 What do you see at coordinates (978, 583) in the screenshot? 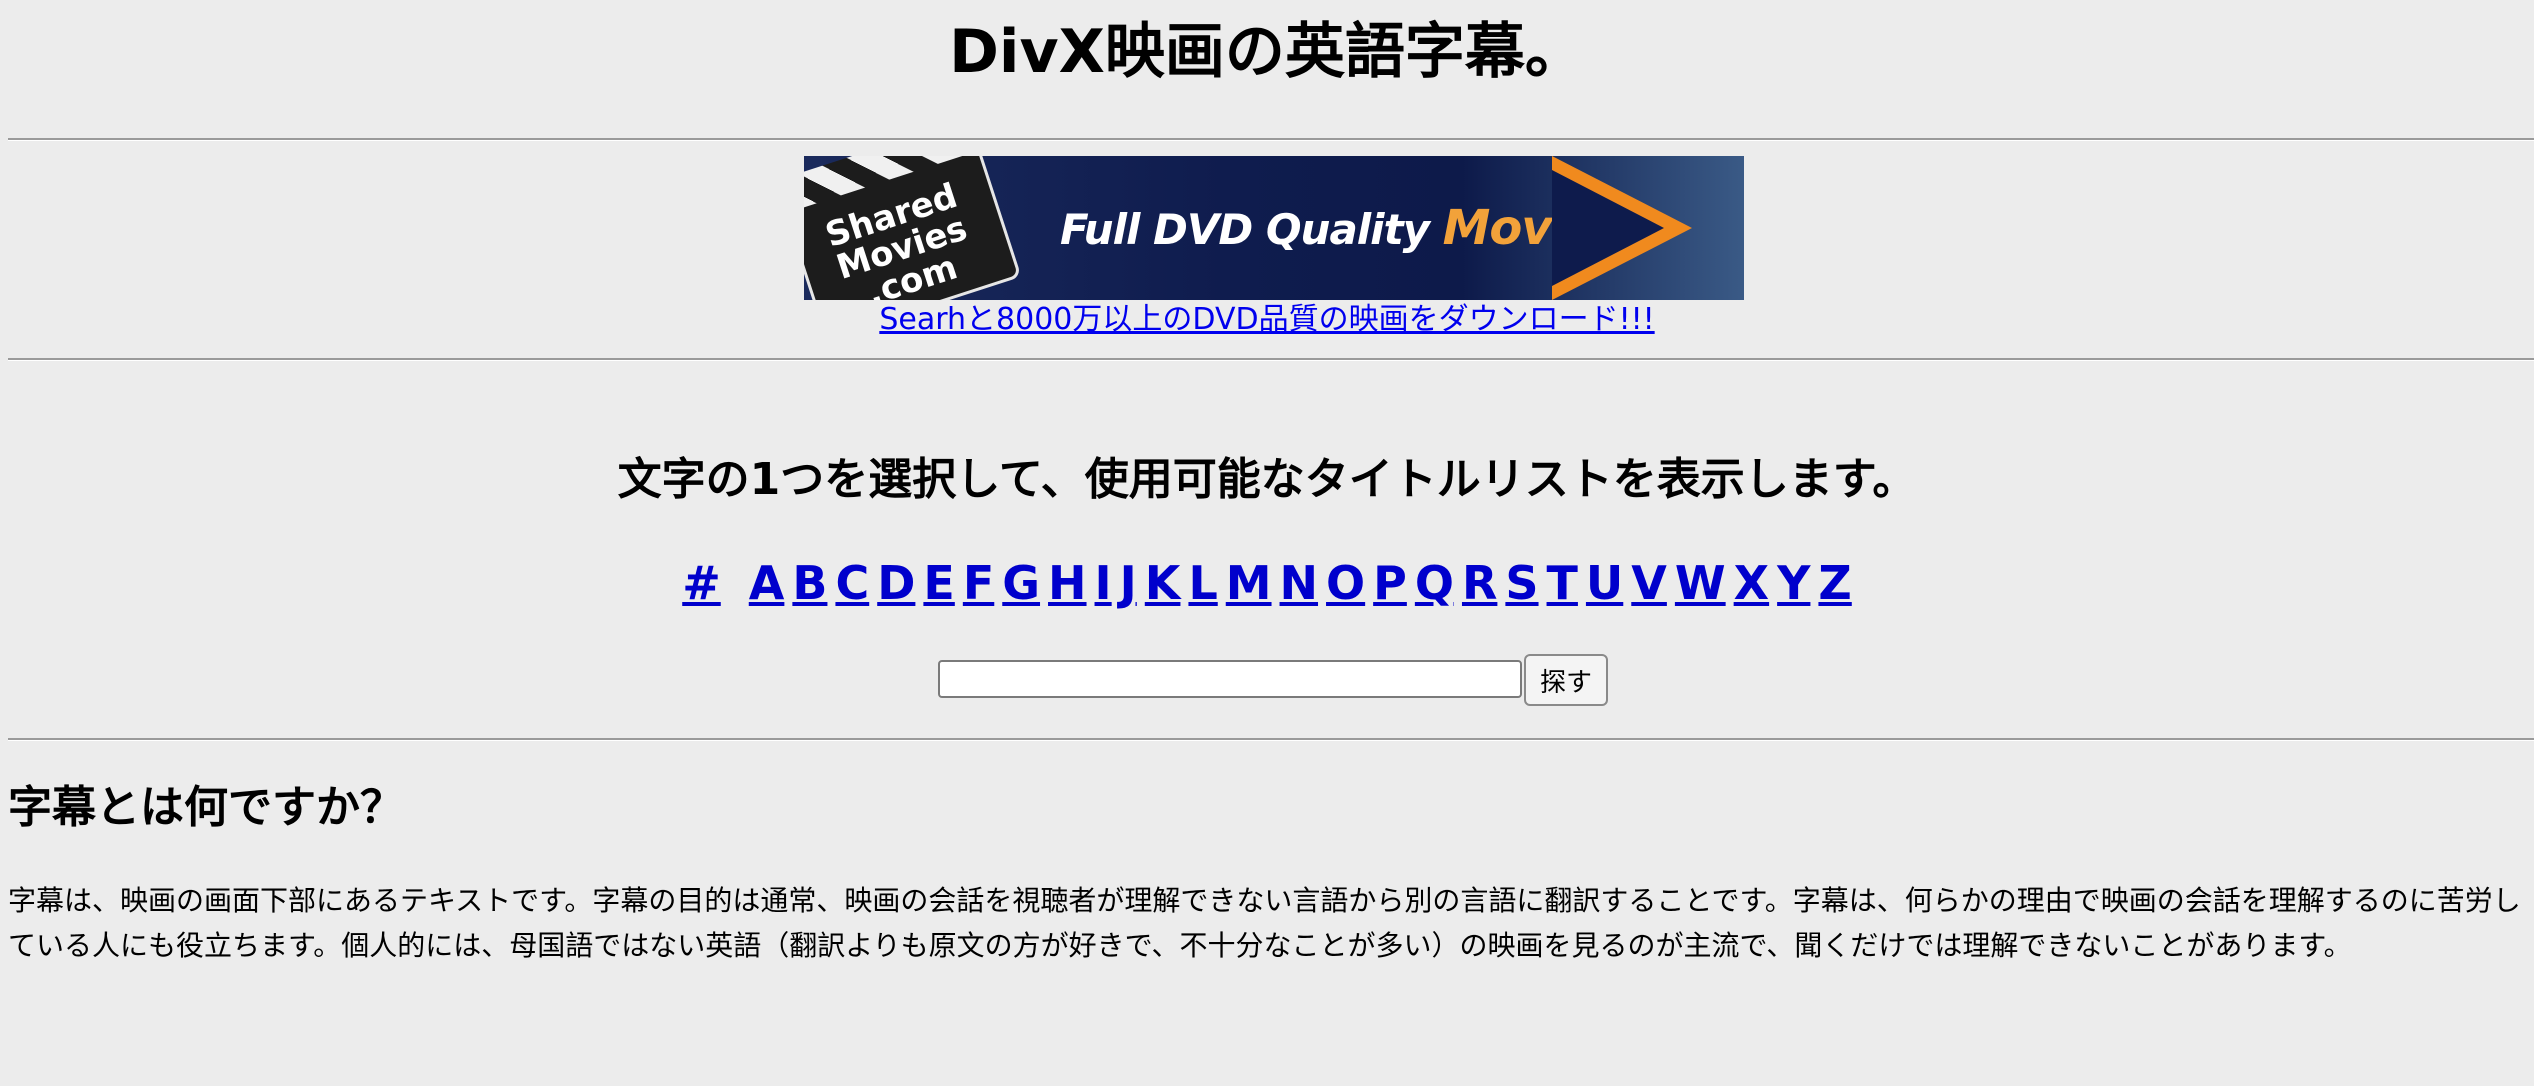
I see `letter-link: F` at bounding box center [978, 583].